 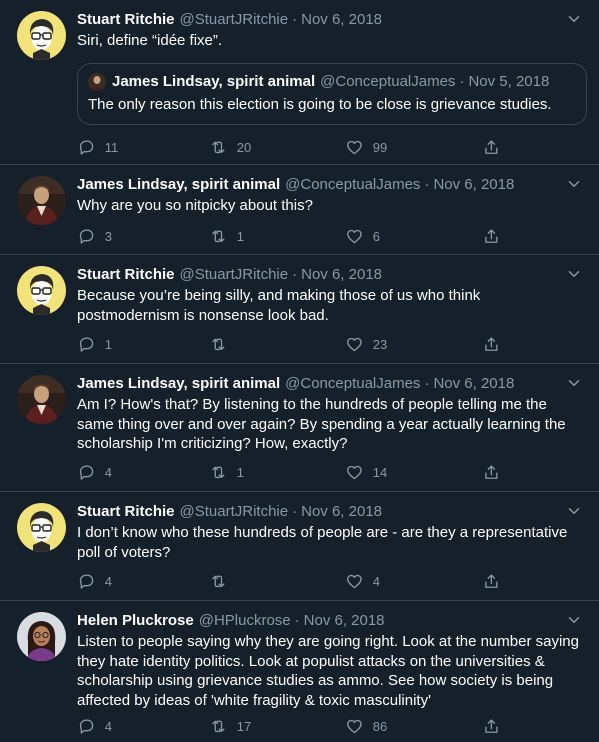 I want to click on tweet-text: Siri, define “idée fixe”., so click(x=150, y=40).